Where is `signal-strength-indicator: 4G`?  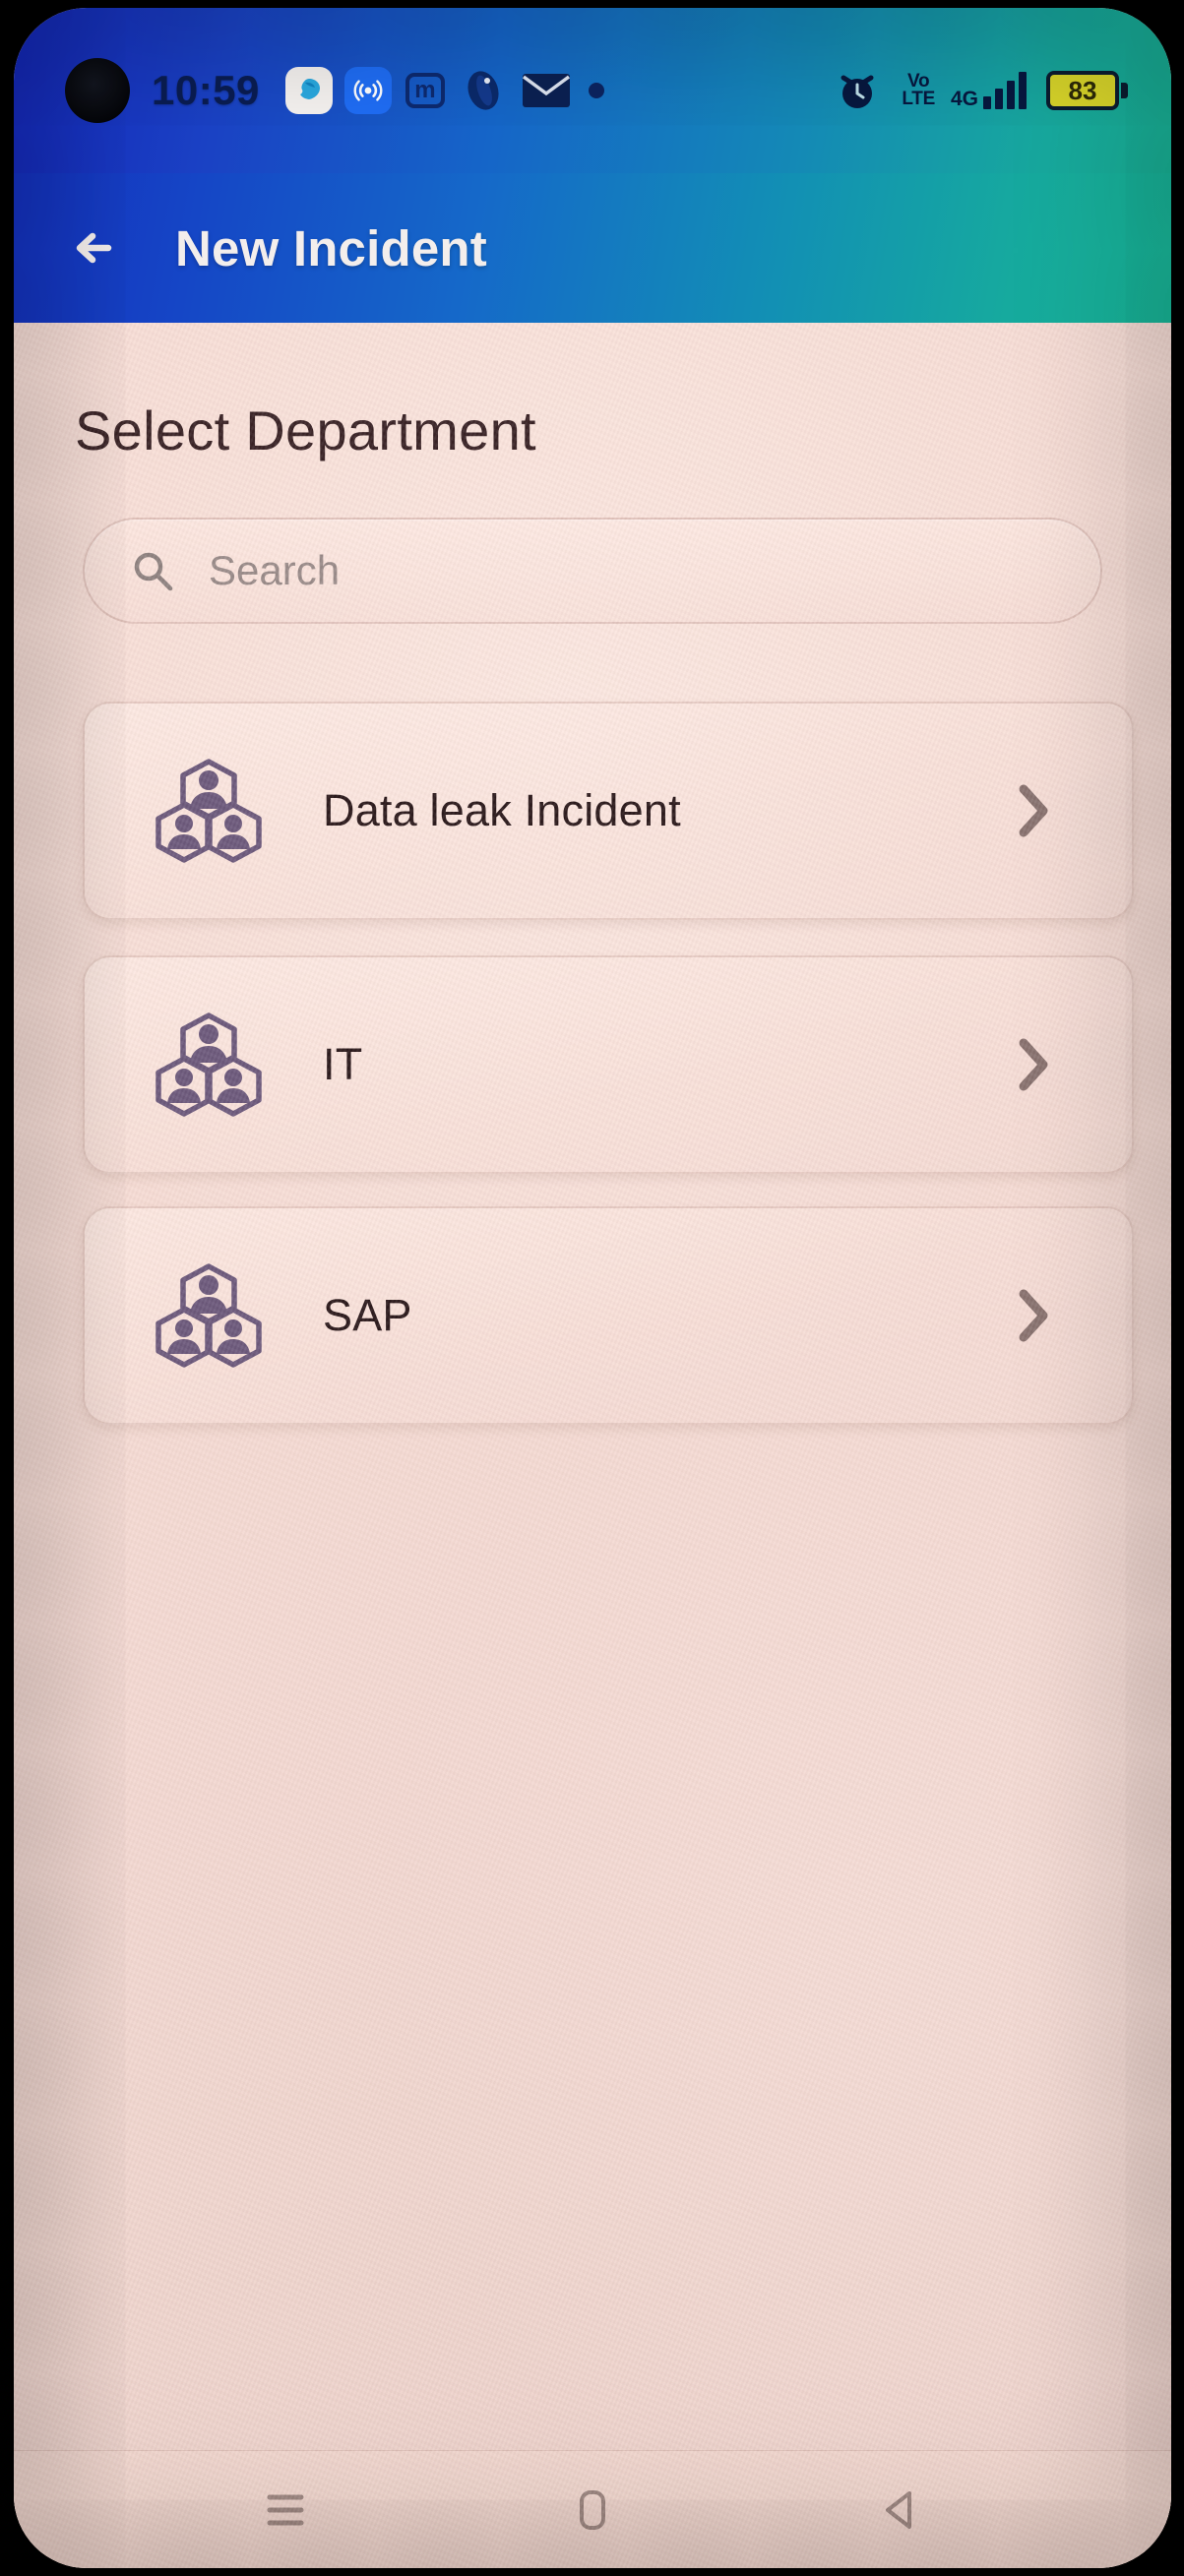
signal-strength-indicator: 4G is located at coordinates (989, 90).